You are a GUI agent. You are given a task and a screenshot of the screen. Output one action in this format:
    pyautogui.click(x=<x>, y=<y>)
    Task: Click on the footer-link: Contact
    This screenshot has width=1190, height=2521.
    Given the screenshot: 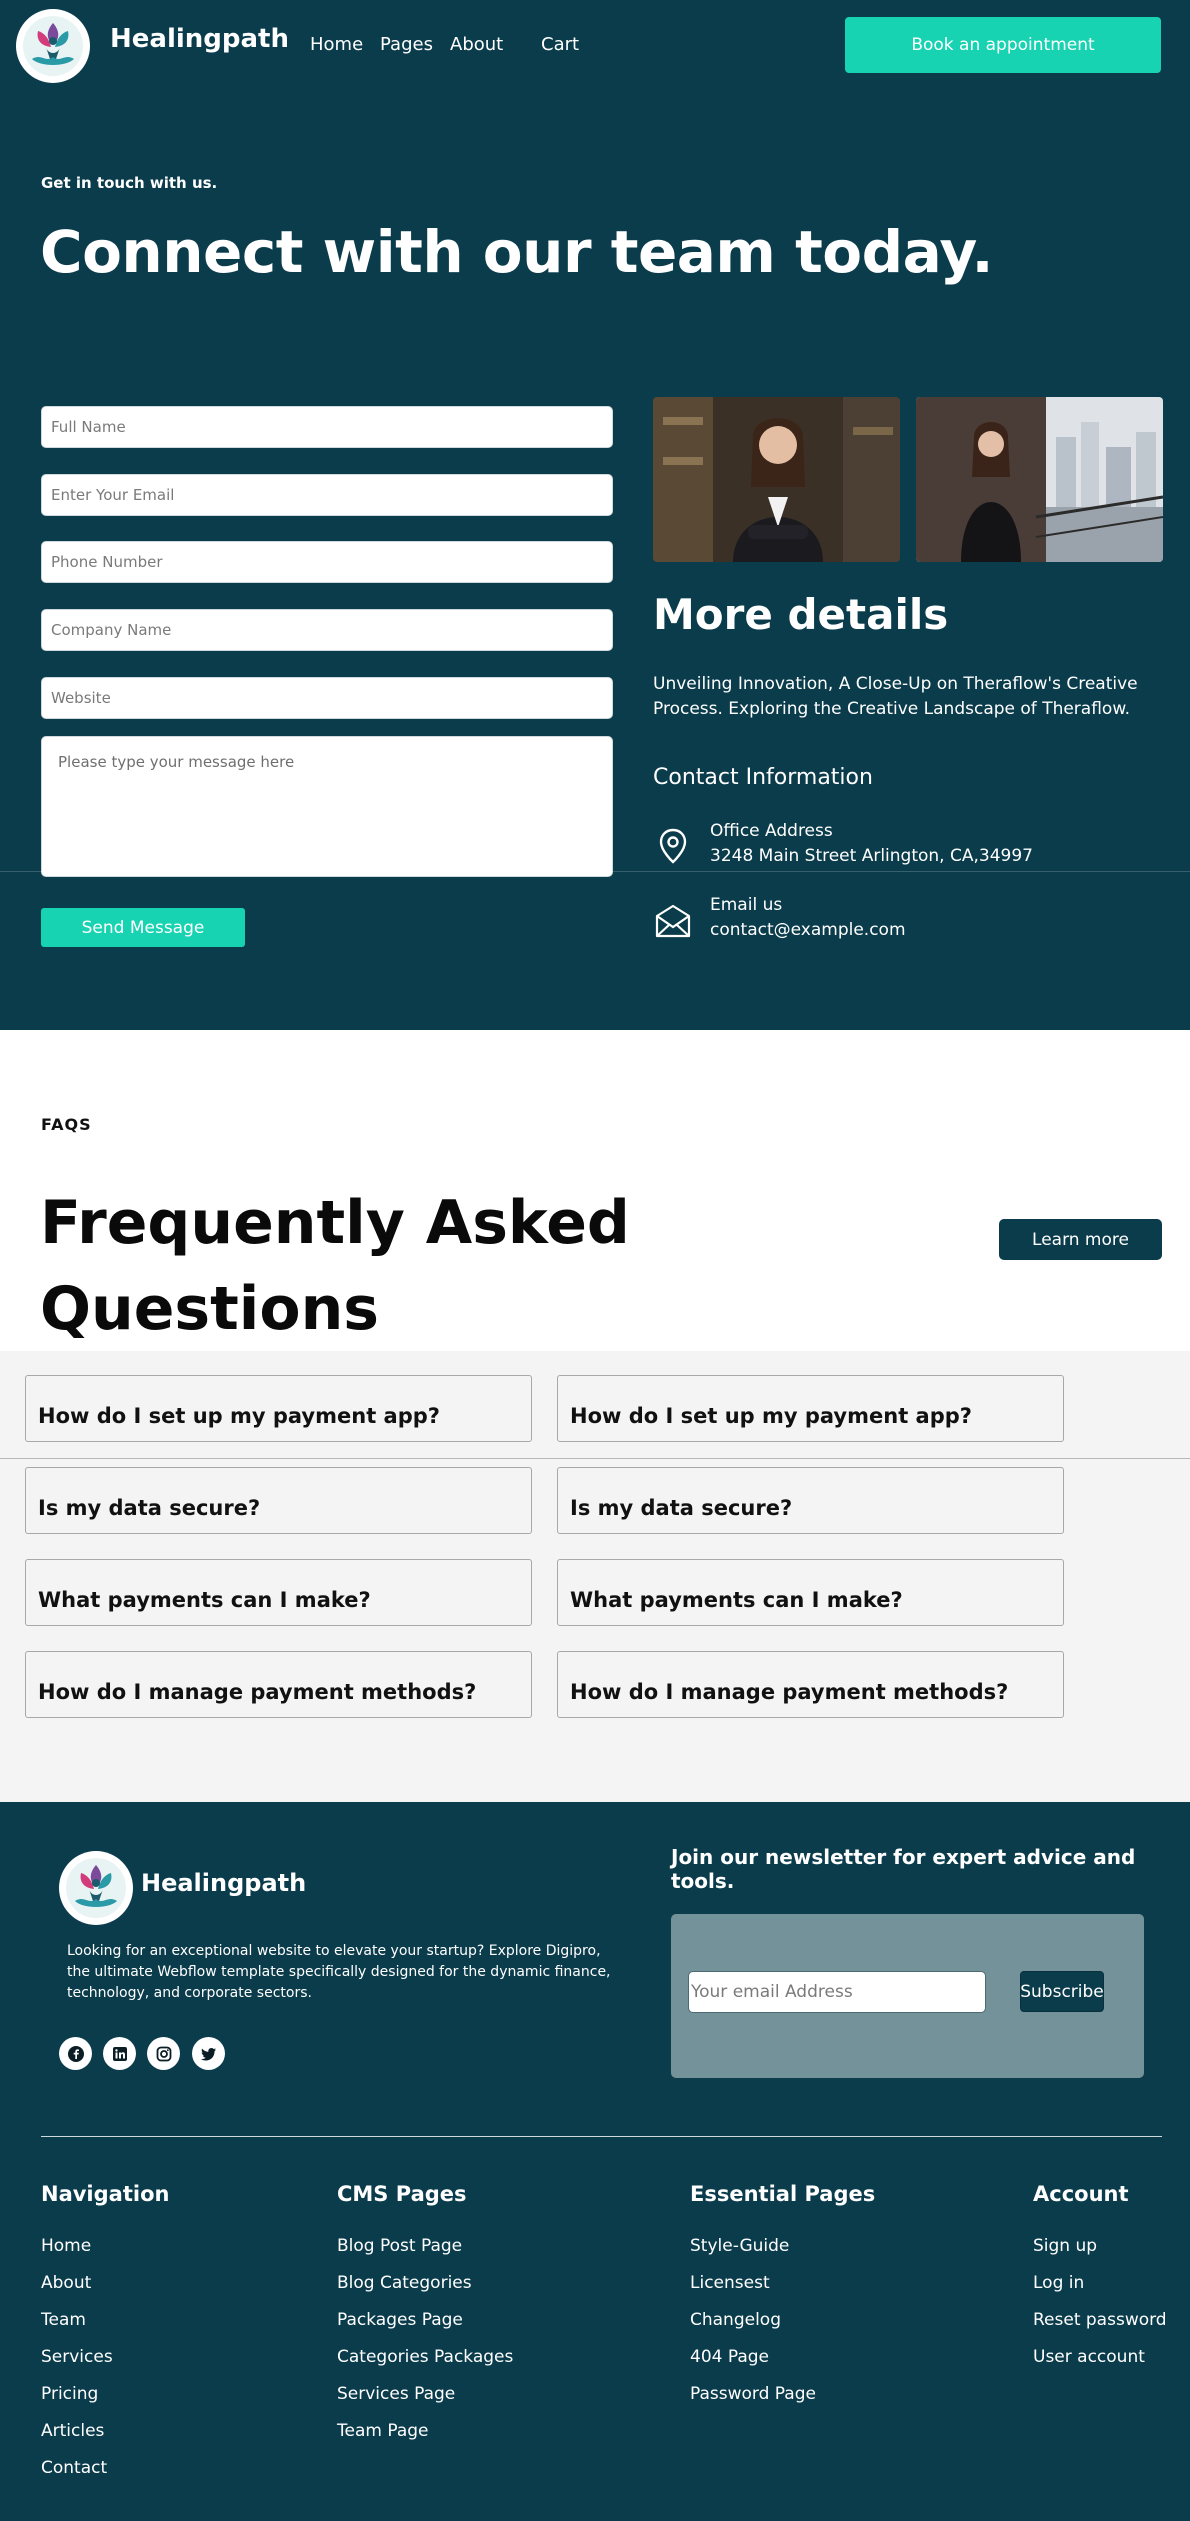 What is the action you would take?
    pyautogui.click(x=74, y=2468)
    